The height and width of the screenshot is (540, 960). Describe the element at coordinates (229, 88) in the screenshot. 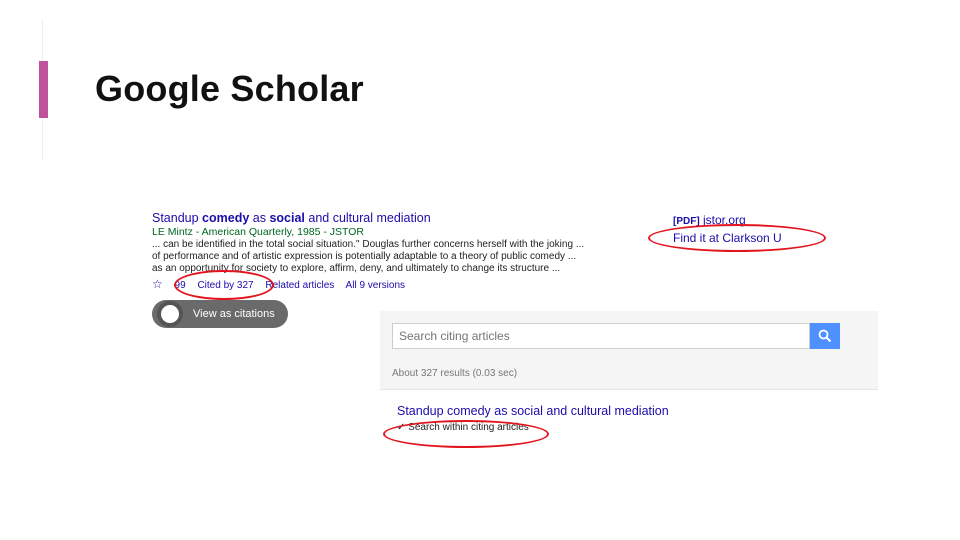

I see `slide-title: Google Scholar` at that location.